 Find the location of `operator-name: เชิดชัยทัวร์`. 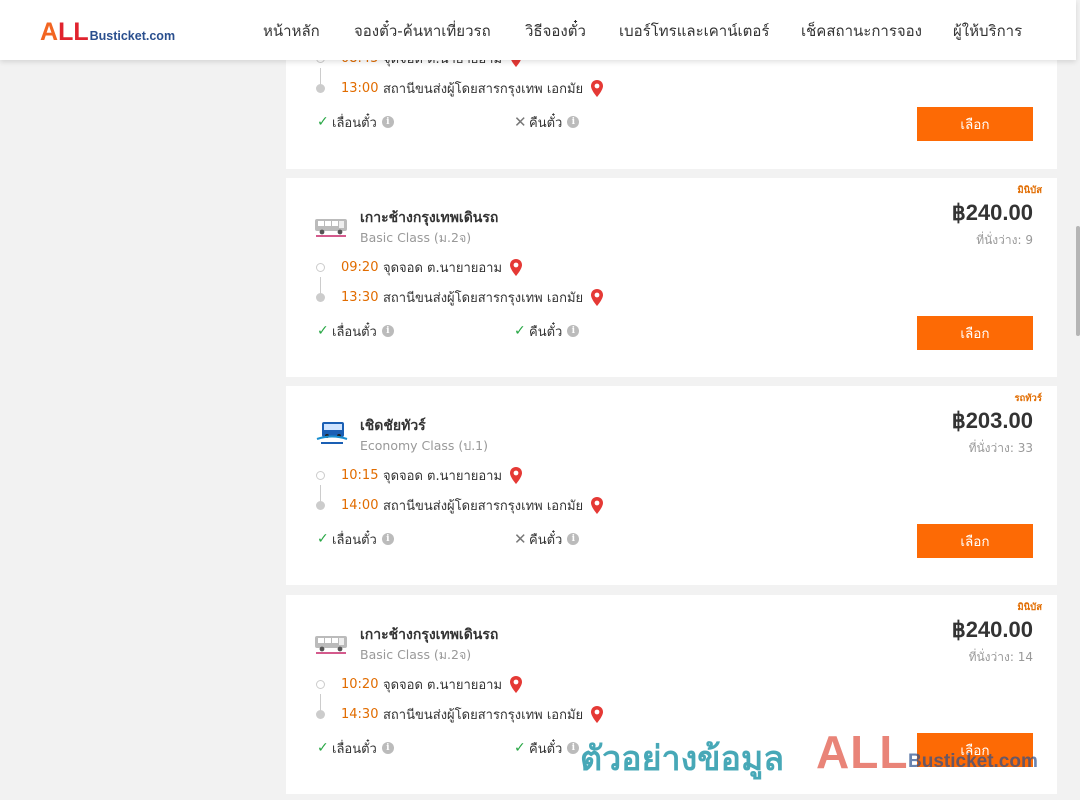

operator-name: เชิดชัยทัวร์ is located at coordinates (393, 426).